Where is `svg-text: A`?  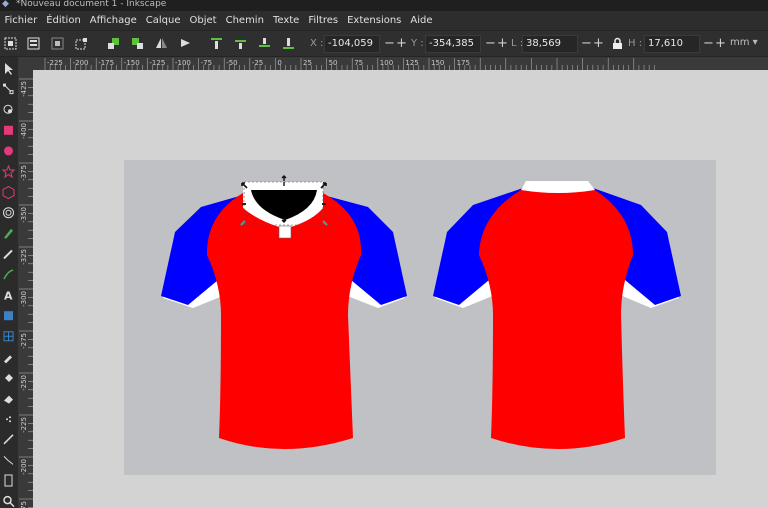
svg-text: A is located at coordinates (8, 296).